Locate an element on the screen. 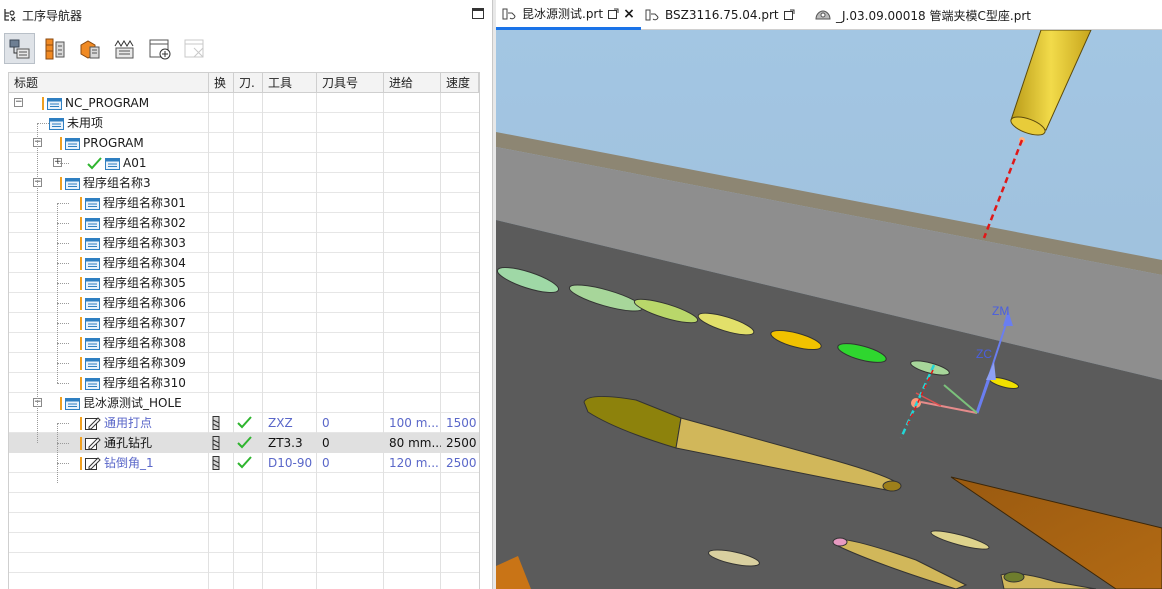  row-label: 程序组名称3 is located at coordinates (117, 183).